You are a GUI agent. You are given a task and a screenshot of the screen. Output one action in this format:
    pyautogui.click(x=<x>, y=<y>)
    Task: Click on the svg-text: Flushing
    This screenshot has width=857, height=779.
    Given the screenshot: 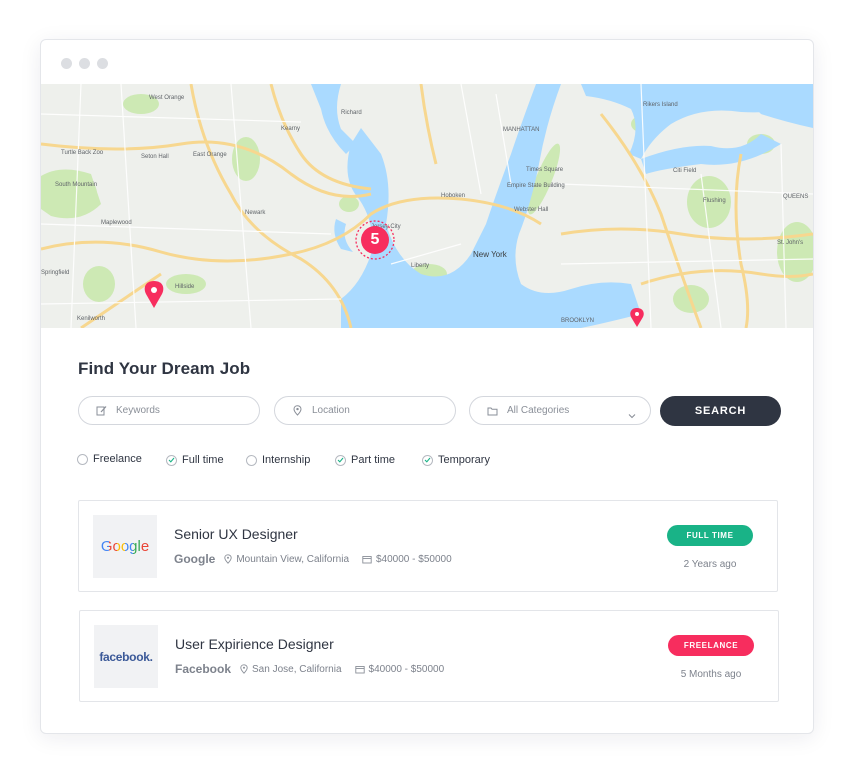 What is the action you would take?
    pyautogui.click(x=714, y=201)
    